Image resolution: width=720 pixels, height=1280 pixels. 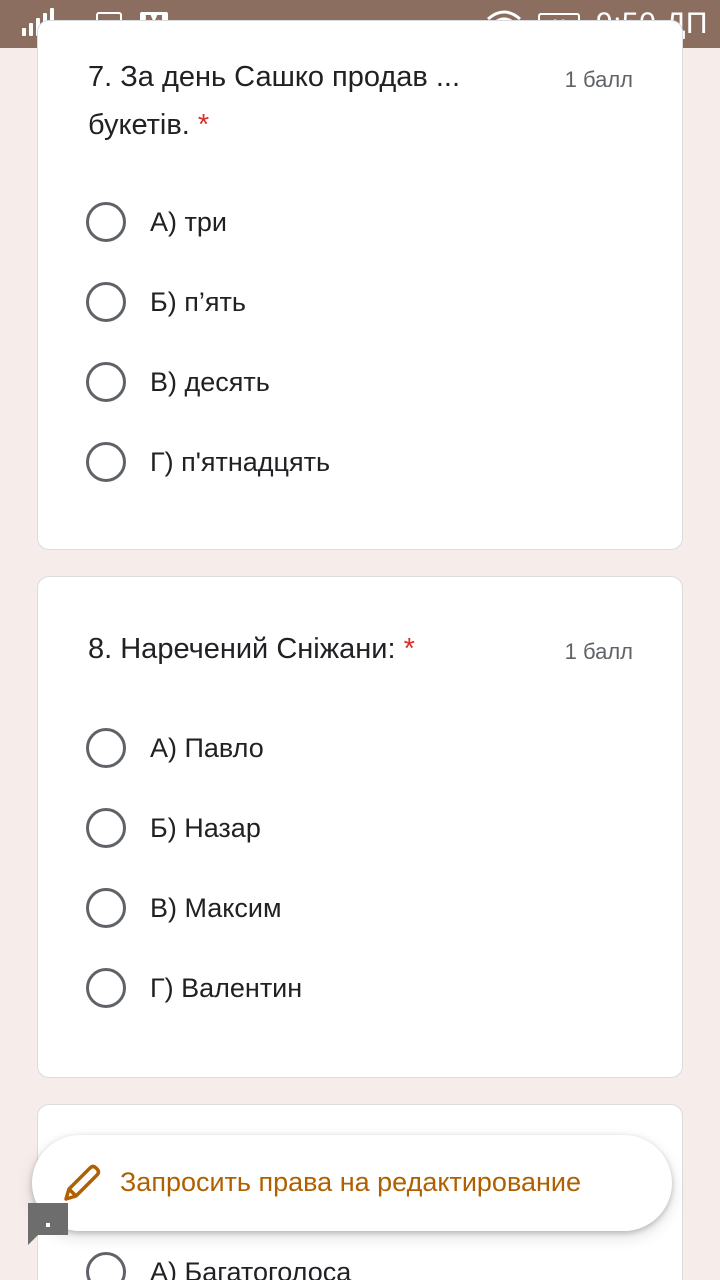 I want to click on option-c: В) десять, so click(x=178, y=382).